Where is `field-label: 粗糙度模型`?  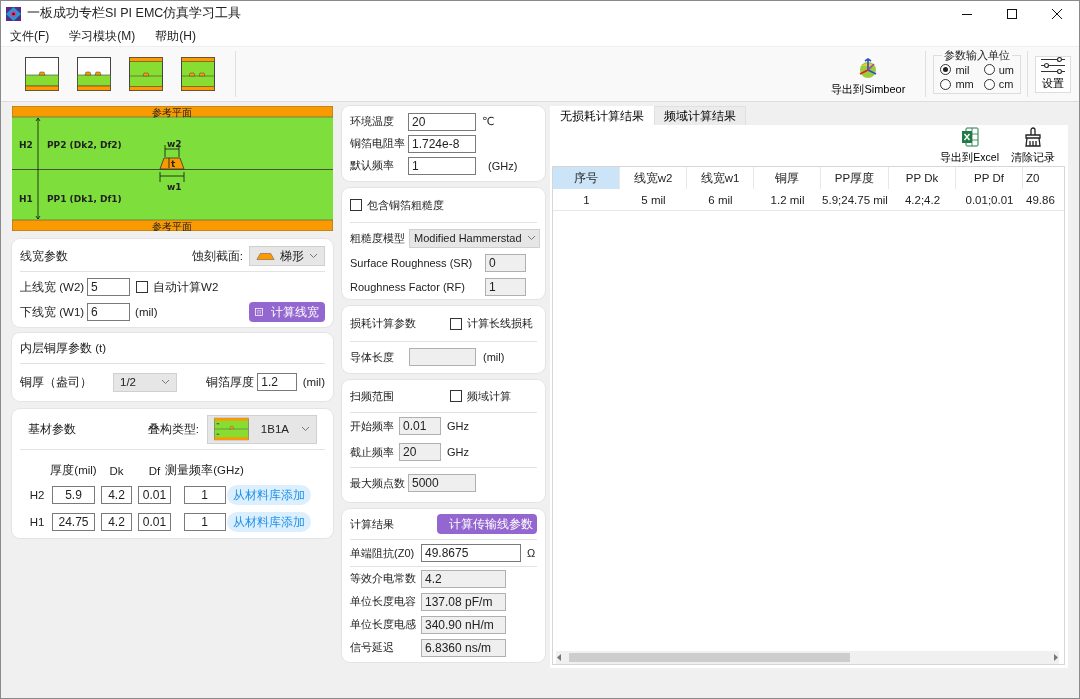 field-label: 粗糙度模型 is located at coordinates (378, 238).